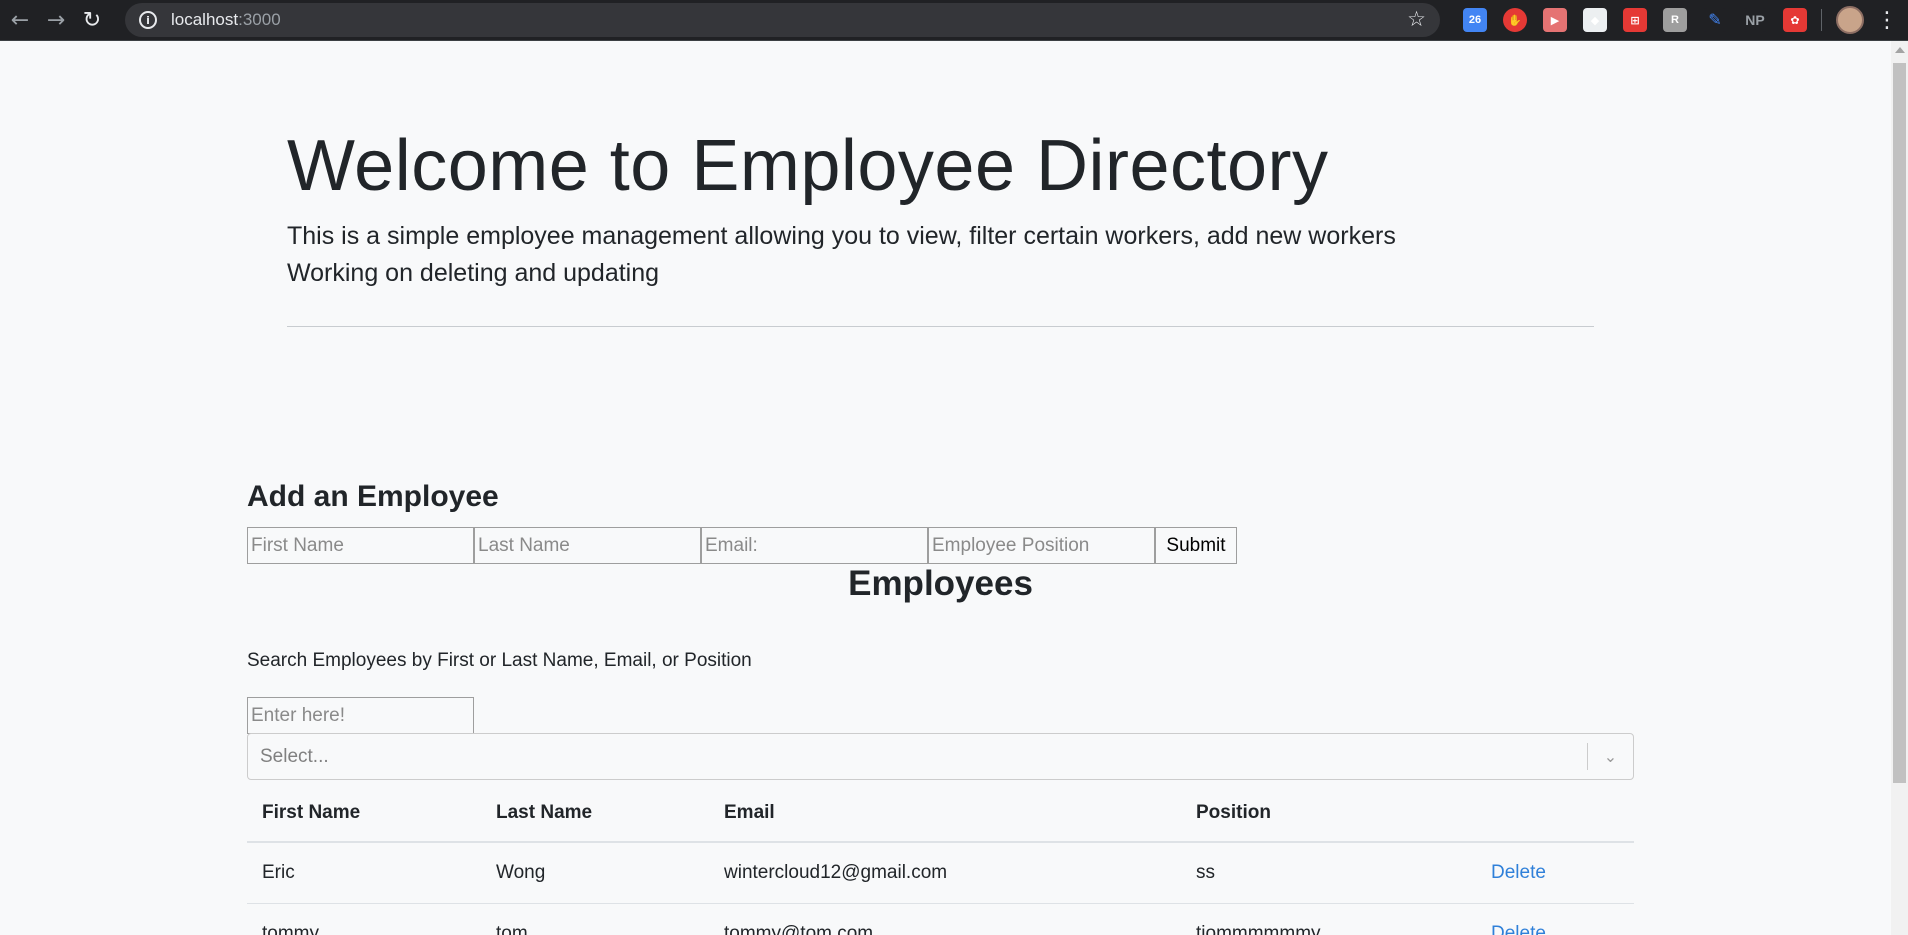  I want to click on lead-line-2: Working on deleting and updating, so click(473, 273).